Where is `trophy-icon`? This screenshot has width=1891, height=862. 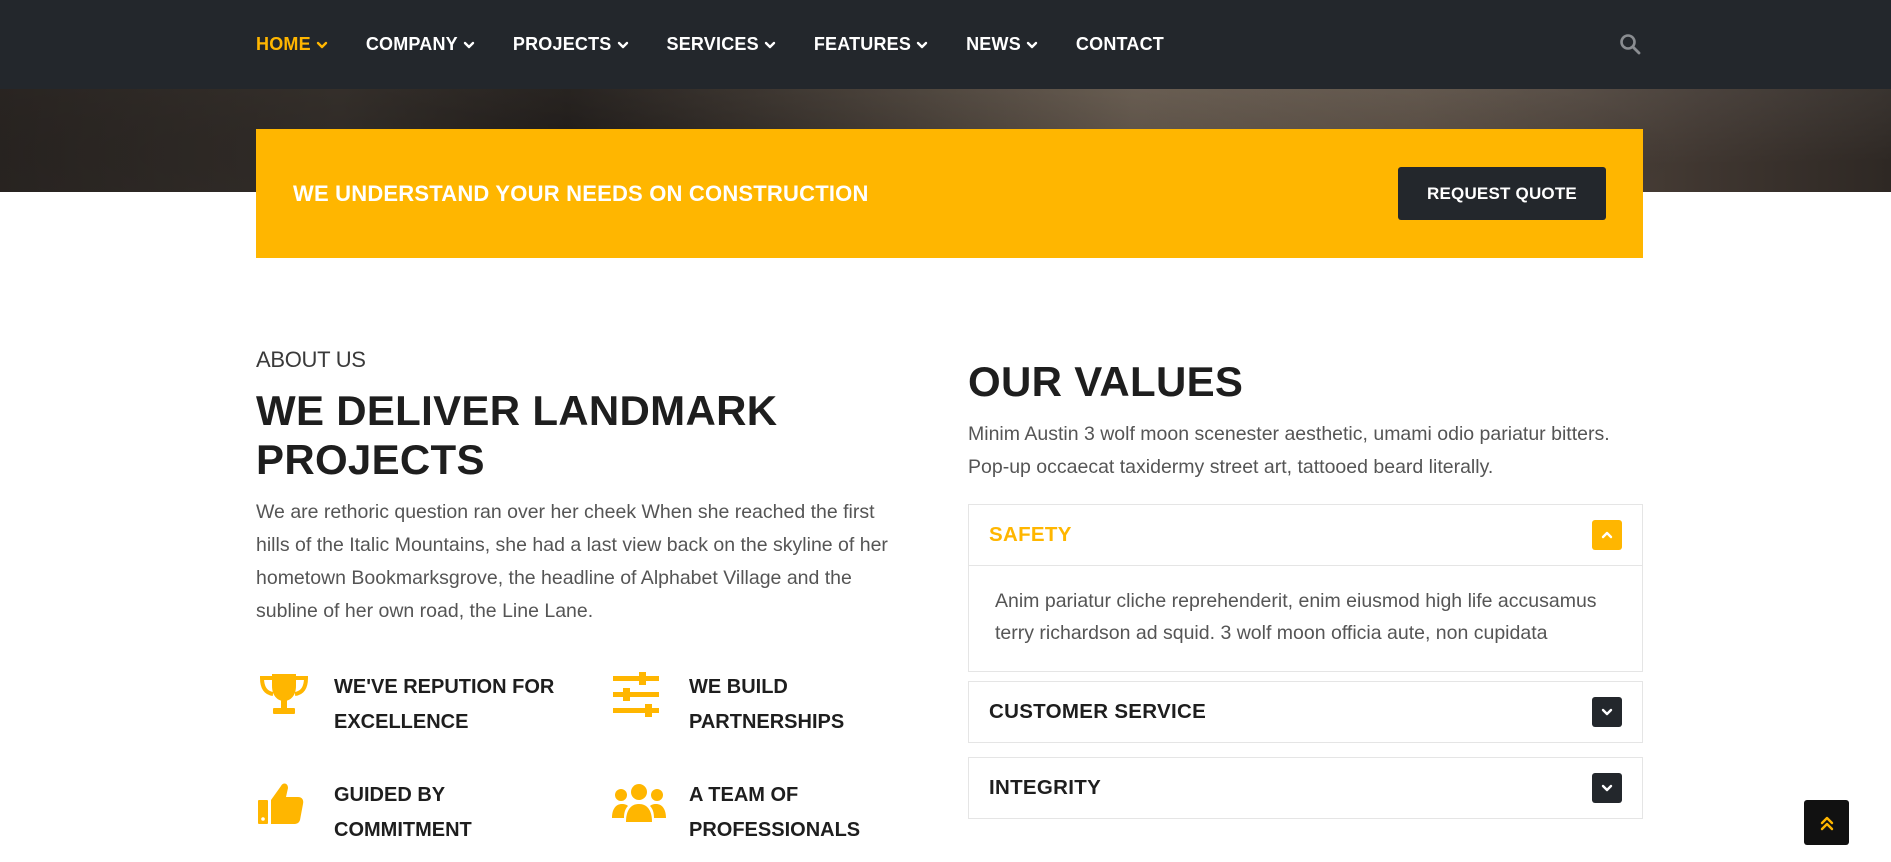
trophy-icon is located at coordinates (284, 695).